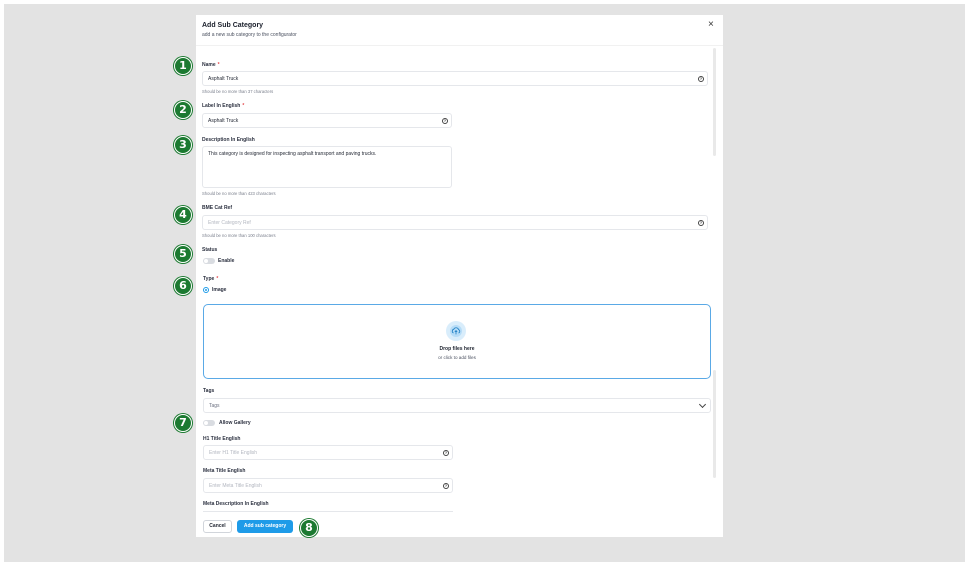  I want to click on annotation-badge-8: 8, so click(309, 528).